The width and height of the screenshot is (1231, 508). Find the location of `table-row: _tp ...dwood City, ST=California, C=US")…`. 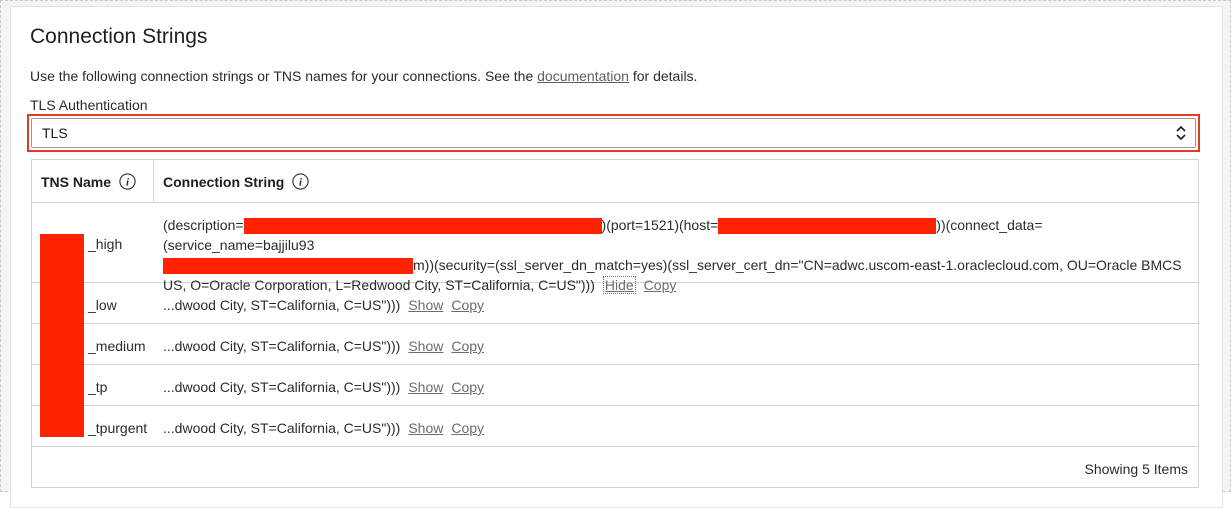

table-row: _tp ...dwood City, ST=California, C=US")… is located at coordinates (615, 385).